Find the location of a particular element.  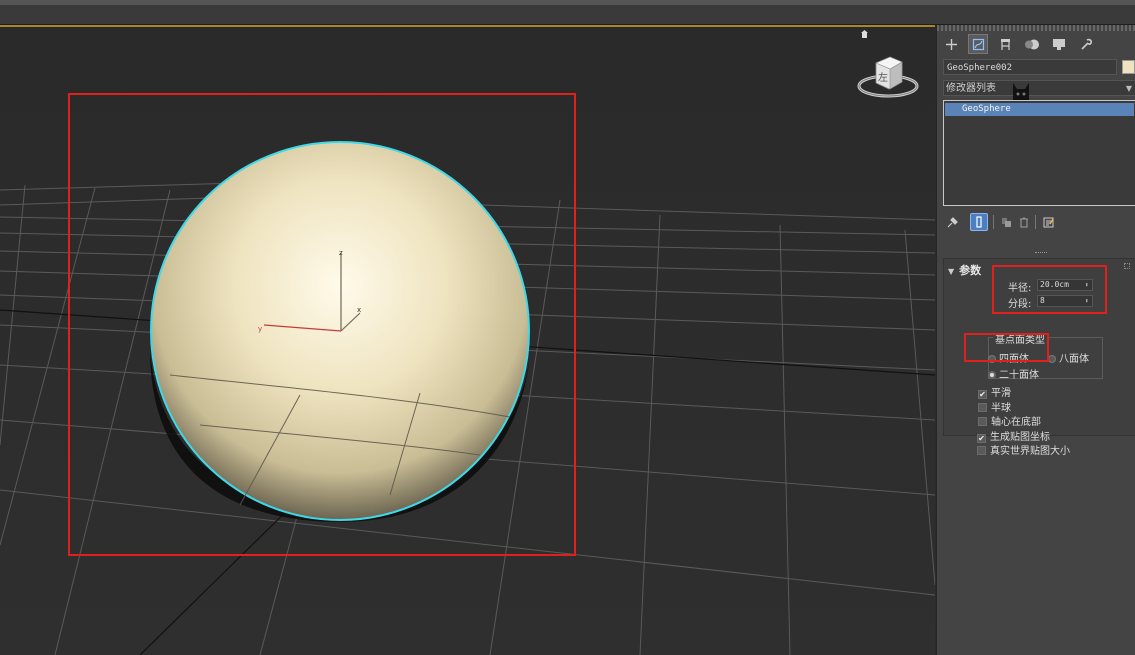

rollout-header: ▼ 参数 is located at coordinates (964, 270).